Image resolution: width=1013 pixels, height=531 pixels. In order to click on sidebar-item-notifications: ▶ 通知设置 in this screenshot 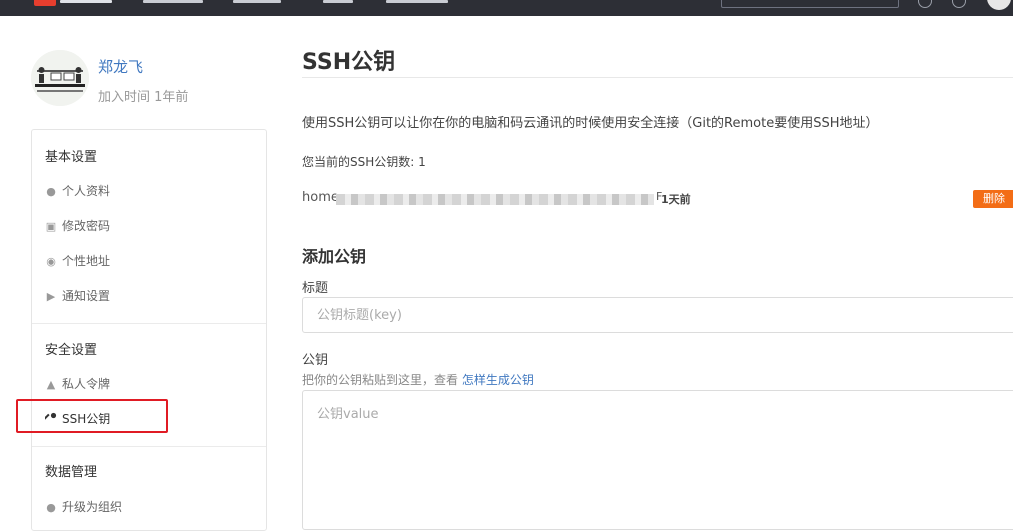, I will do `click(77, 295)`.